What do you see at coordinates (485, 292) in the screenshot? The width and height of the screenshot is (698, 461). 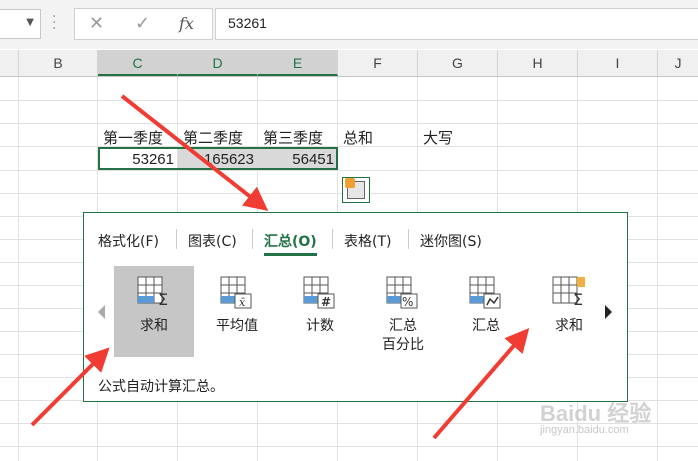 I see `running-total-icon` at bounding box center [485, 292].